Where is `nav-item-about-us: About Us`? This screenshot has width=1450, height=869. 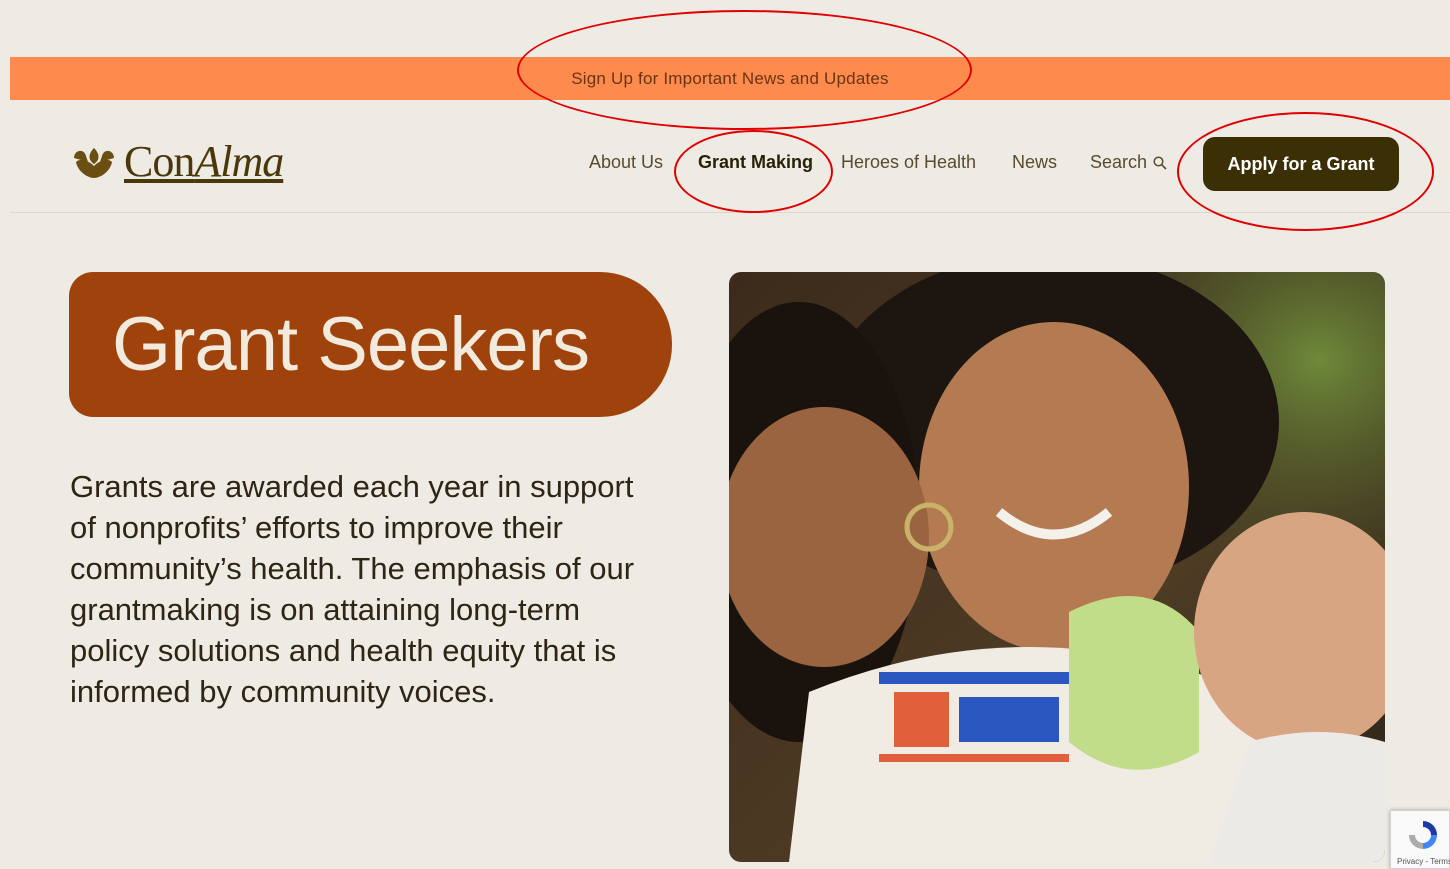 nav-item-about-us: About Us is located at coordinates (626, 162).